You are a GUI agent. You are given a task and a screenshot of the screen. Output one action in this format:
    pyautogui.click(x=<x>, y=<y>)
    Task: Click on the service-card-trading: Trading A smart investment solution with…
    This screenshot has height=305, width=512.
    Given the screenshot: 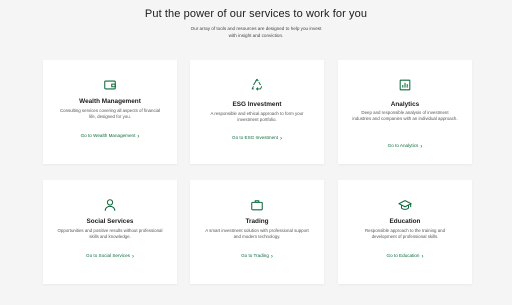 What is the action you would take?
    pyautogui.click(x=257, y=232)
    